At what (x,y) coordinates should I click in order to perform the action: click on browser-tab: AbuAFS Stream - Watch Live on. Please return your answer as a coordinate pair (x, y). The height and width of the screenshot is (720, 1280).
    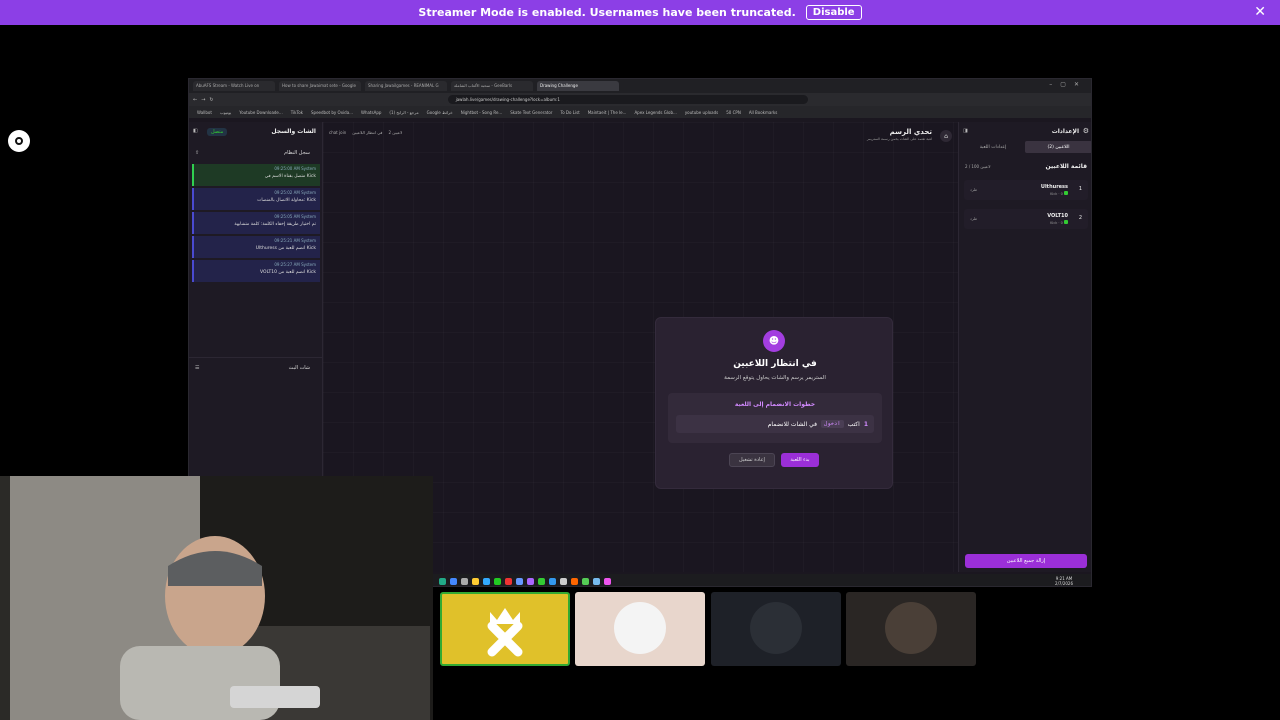
    Looking at the image, I should click on (234, 86).